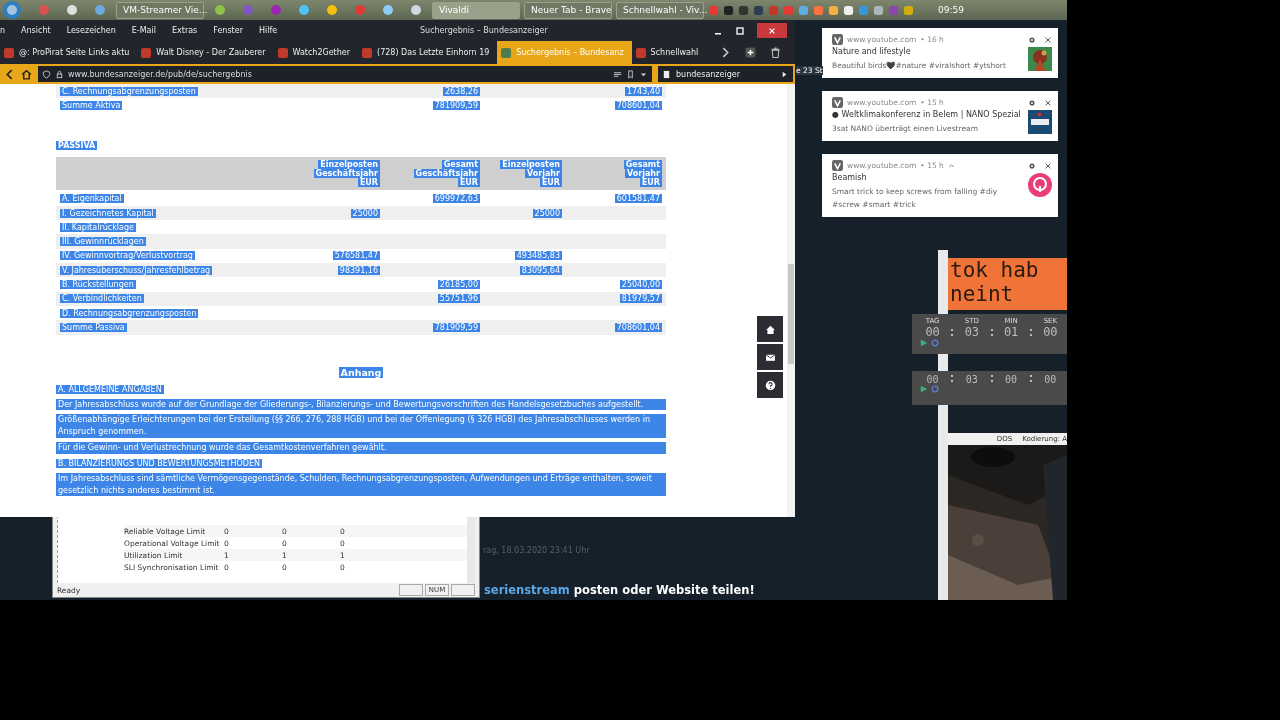 The height and width of the screenshot is (720, 1280). What do you see at coordinates (640, 299) in the screenshot?
I see `table-cell: 81979,57` at bounding box center [640, 299].